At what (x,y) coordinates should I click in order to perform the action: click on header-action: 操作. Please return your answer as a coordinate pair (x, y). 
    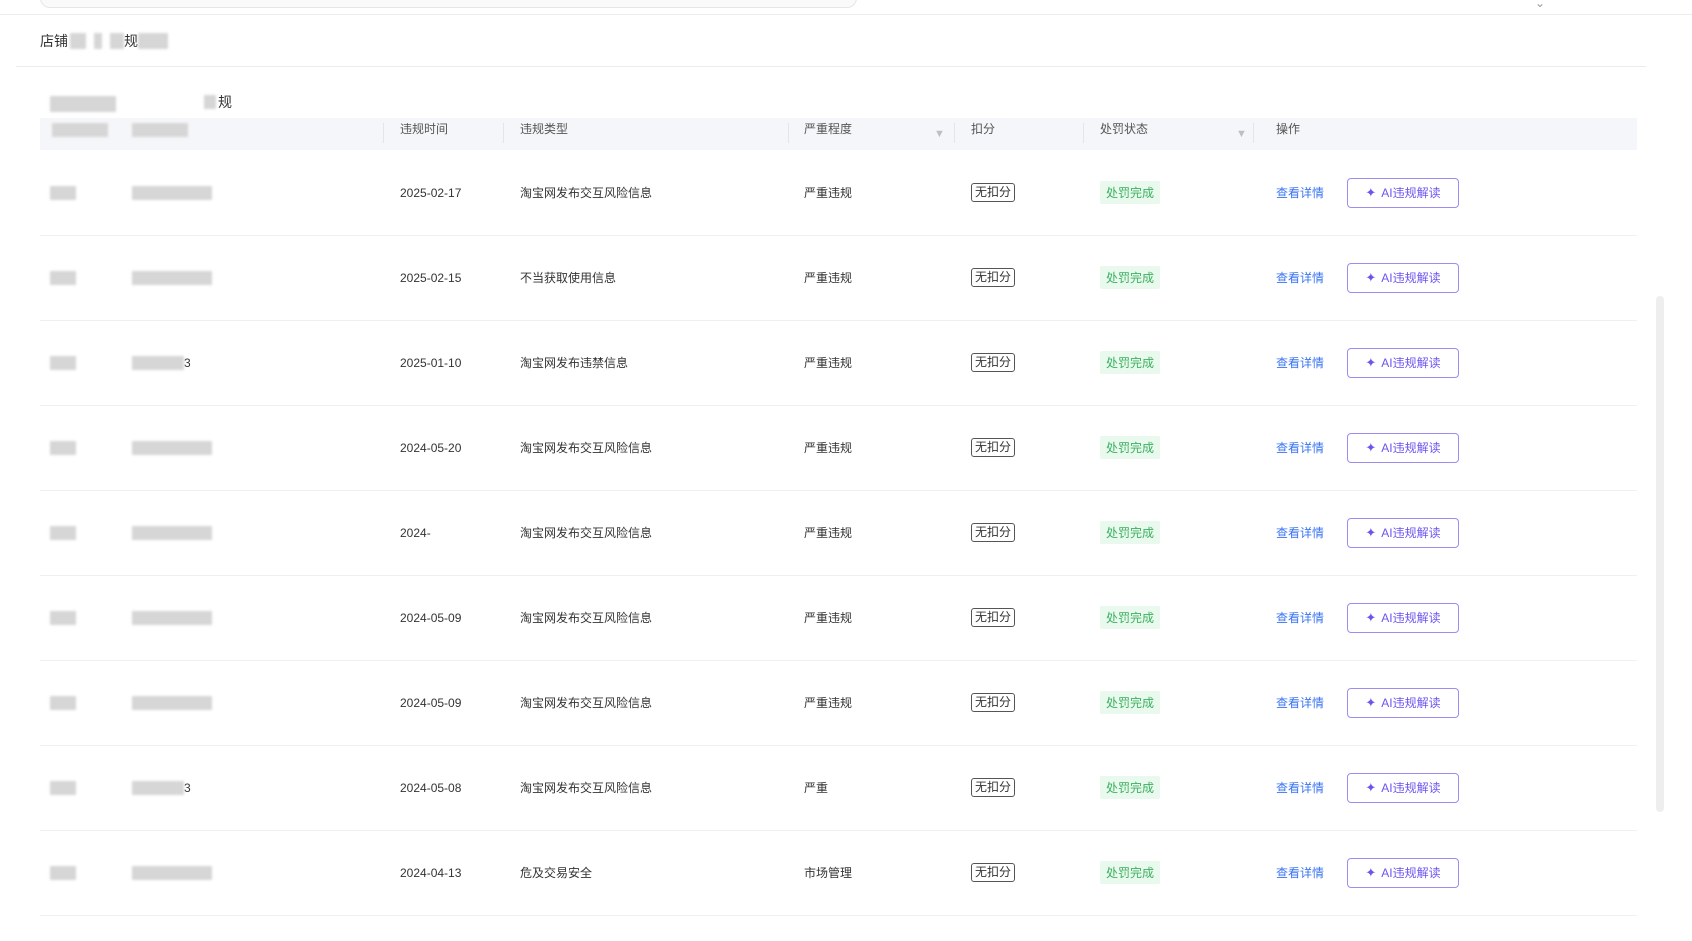
    Looking at the image, I should click on (1288, 129).